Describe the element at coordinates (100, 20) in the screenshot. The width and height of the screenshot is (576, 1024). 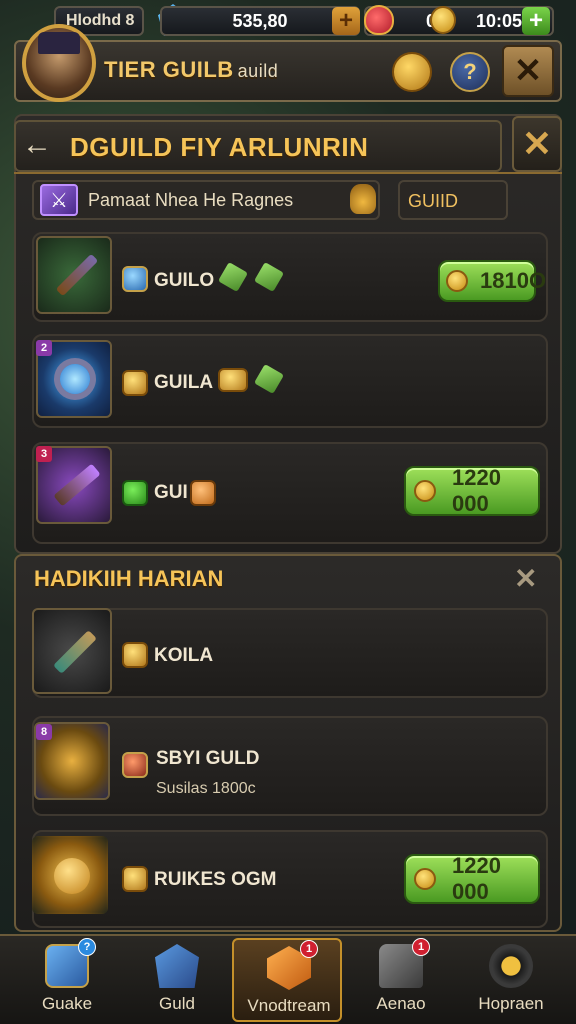
I see `player-name: Hlodhd 8` at that location.